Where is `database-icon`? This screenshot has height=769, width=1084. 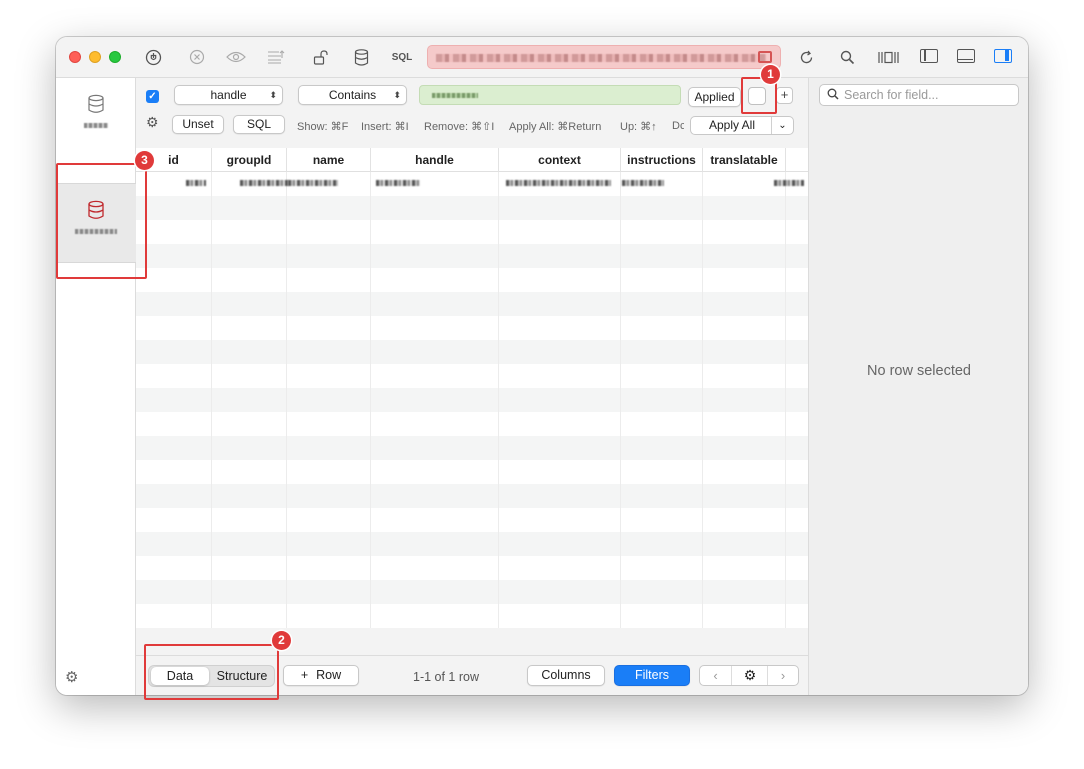
database-icon is located at coordinates (361, 57).